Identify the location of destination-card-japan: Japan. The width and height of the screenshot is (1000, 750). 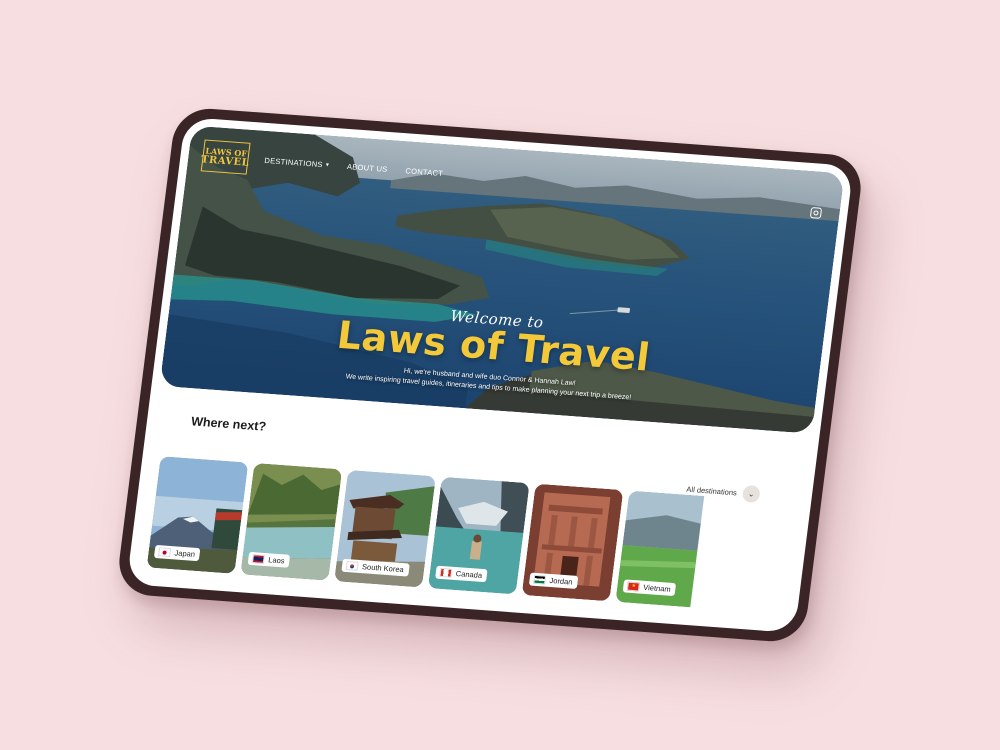
(197, 515).